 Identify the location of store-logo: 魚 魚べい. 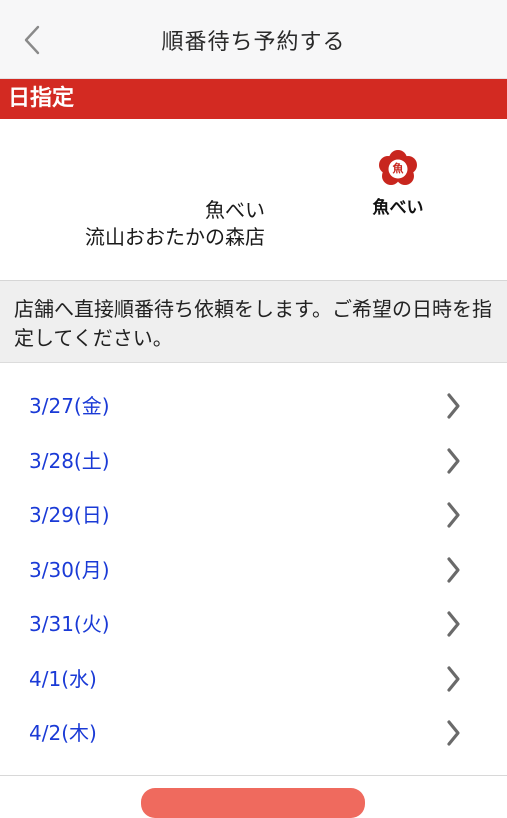
(398, 184).